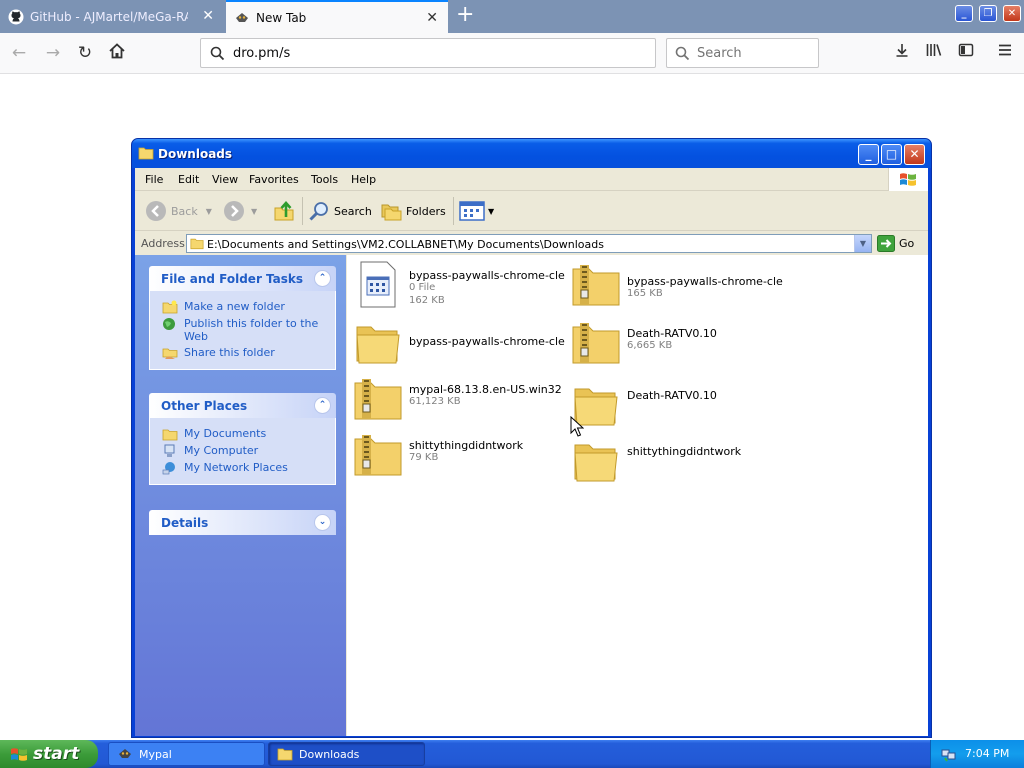 The height and width of the screenshot is (768, 1024). Describe the element at coordinates (676, 404) in the screenshot. I see `folder-item: Death-RATV0.10` at that location.